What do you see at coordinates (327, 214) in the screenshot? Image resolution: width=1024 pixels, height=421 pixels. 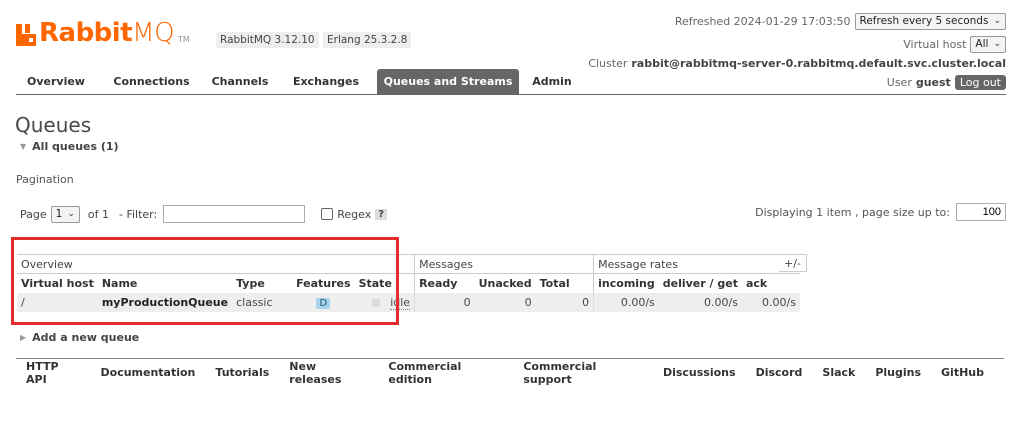 I see `regex-checkbox` at bounding box center [327, 214].